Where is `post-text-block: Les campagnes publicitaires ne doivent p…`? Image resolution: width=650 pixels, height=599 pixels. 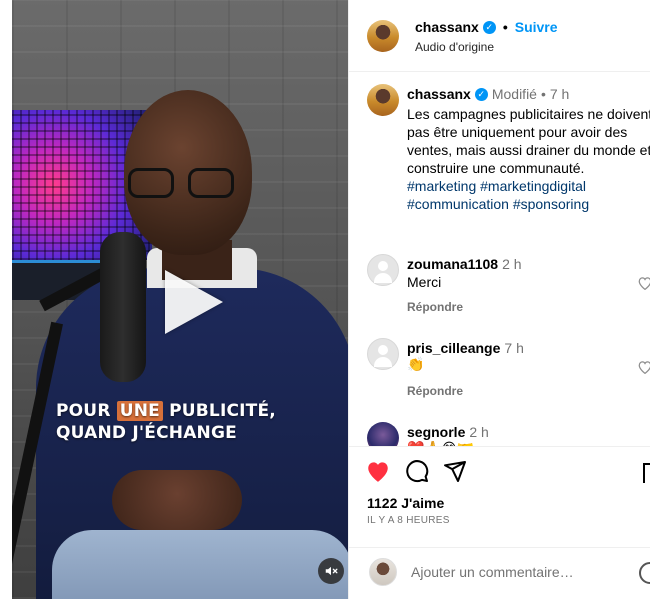 post-text-block: Les campagnes publicitaires ne doivent p… is located at coordinates (528, 159).